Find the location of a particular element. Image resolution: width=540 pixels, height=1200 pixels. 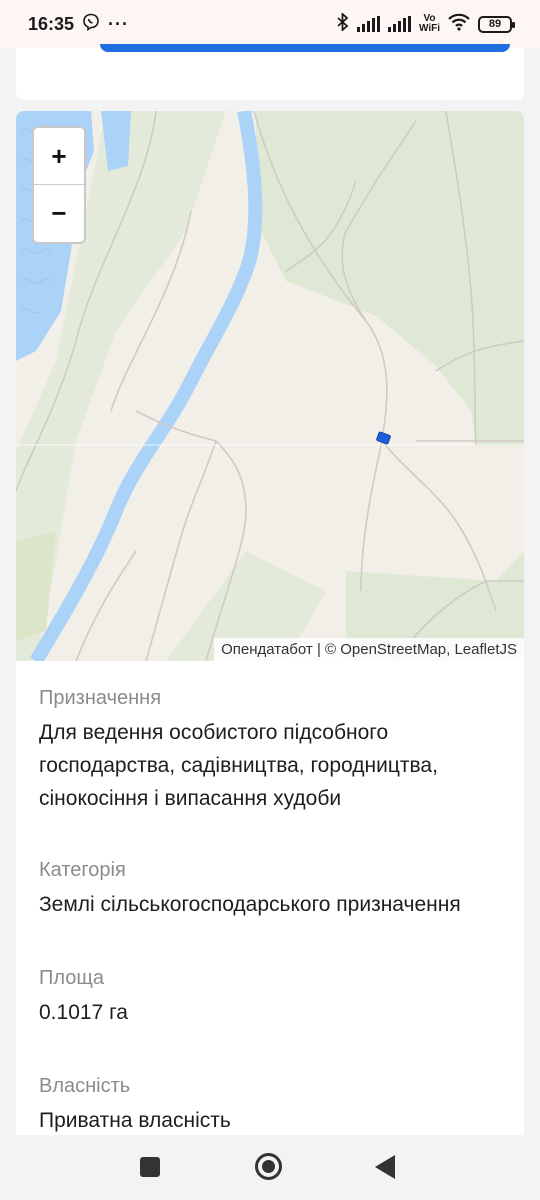

signal-icon-sim1 is located at coordinates (368, 24).